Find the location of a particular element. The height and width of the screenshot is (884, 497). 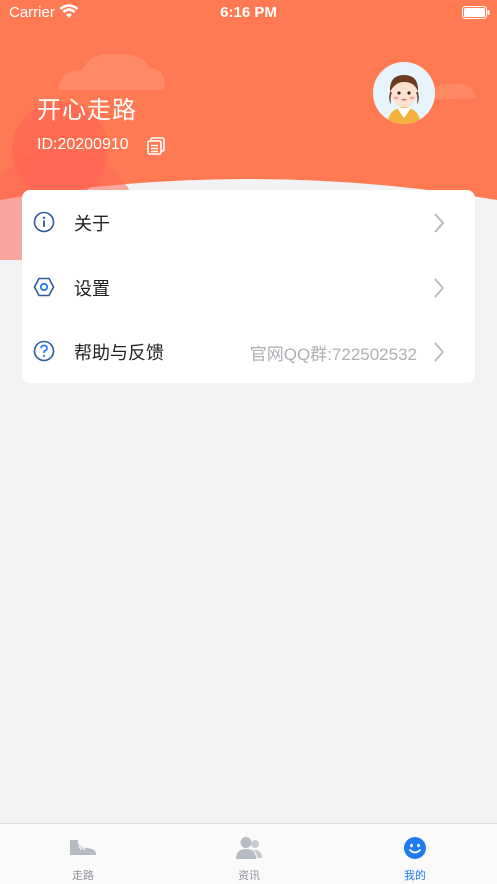

clock: 6:16 PM is located at coordinates (248, 12).